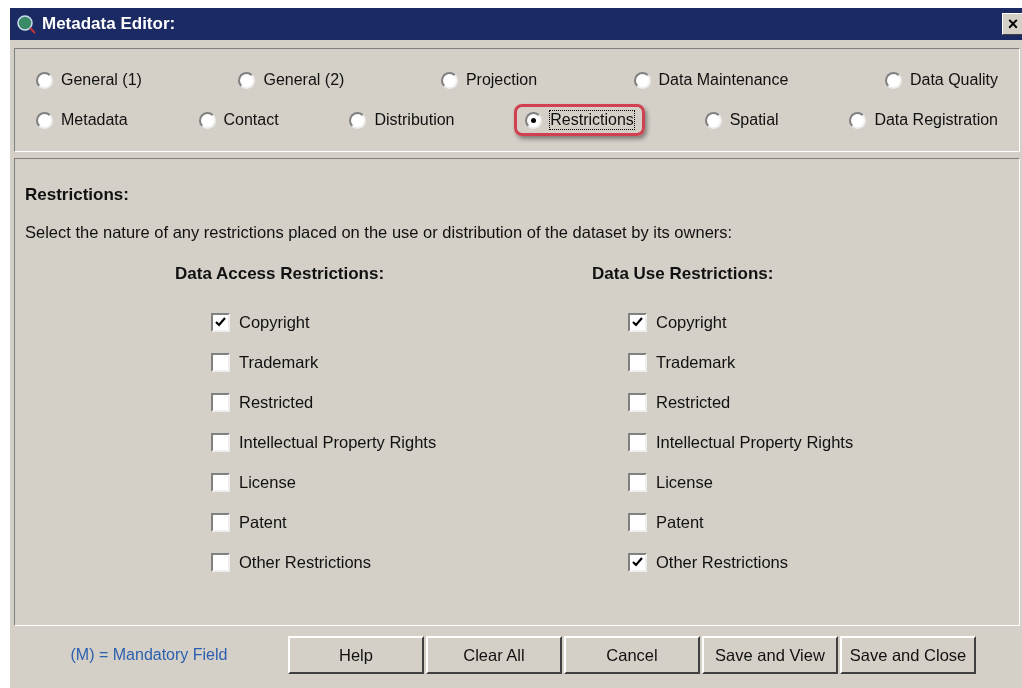  I want to click on tab-radio: Data Maintenance, so click(711, 80).